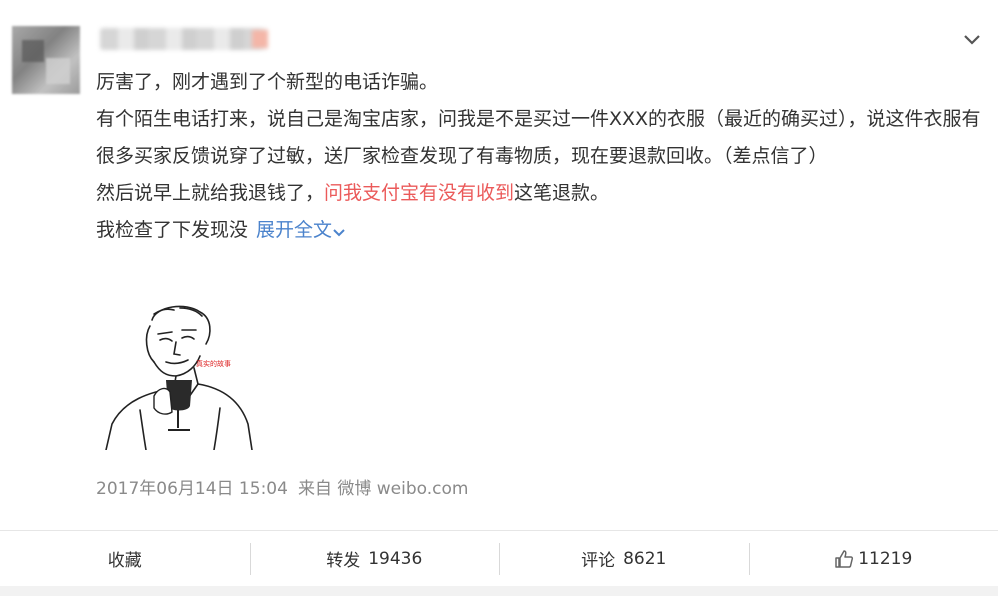 This screenshot has height=596, width=998. Describe the element at coordinates (598, 561) in the screenshot. I see `comment-label: 评论` at that location.